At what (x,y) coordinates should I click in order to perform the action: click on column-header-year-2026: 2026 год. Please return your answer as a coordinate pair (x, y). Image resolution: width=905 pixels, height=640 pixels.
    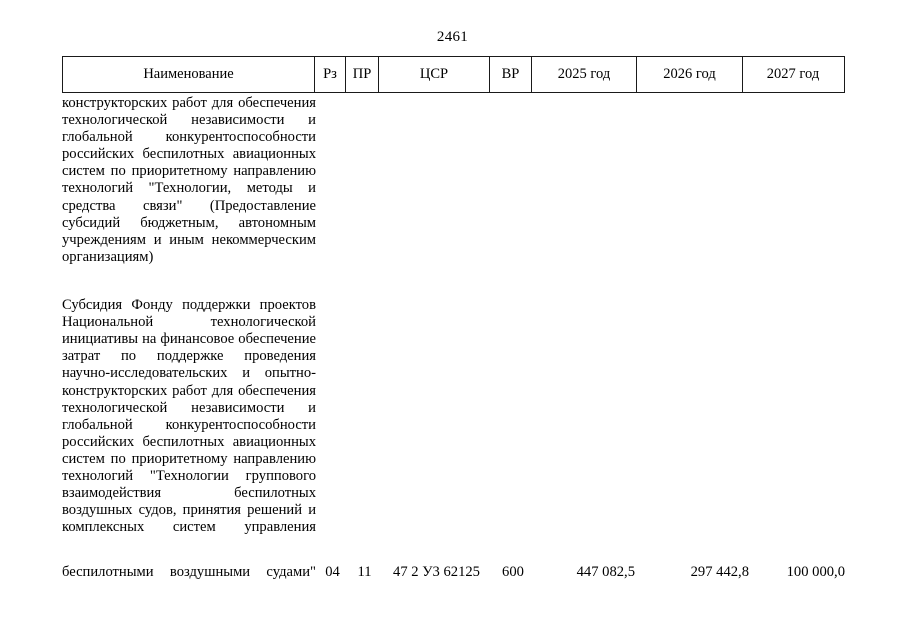
    Looking at the image, I should click on (690, 74).